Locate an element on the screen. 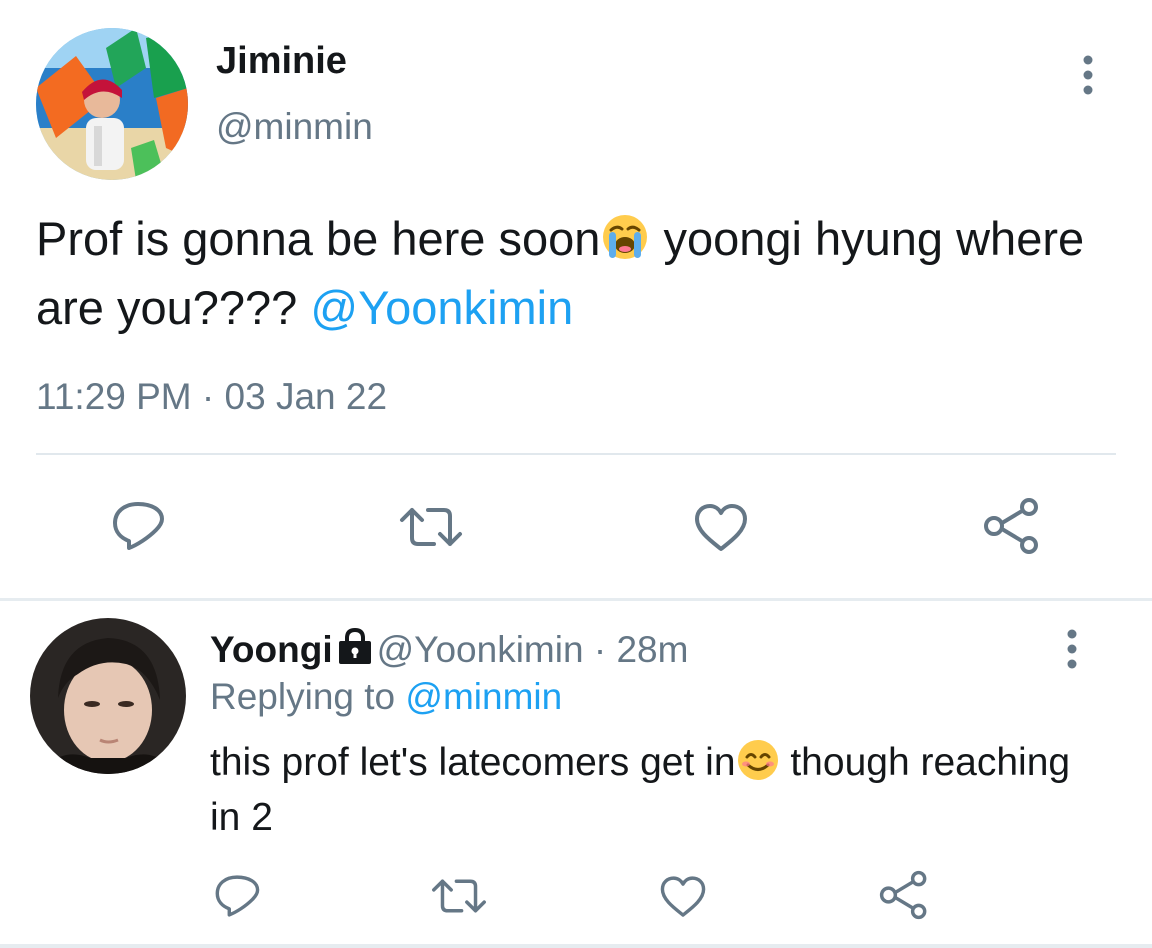 This screenshot has width=1152, height=948. display-name: Yoongi is located at coordinates (271, 649).